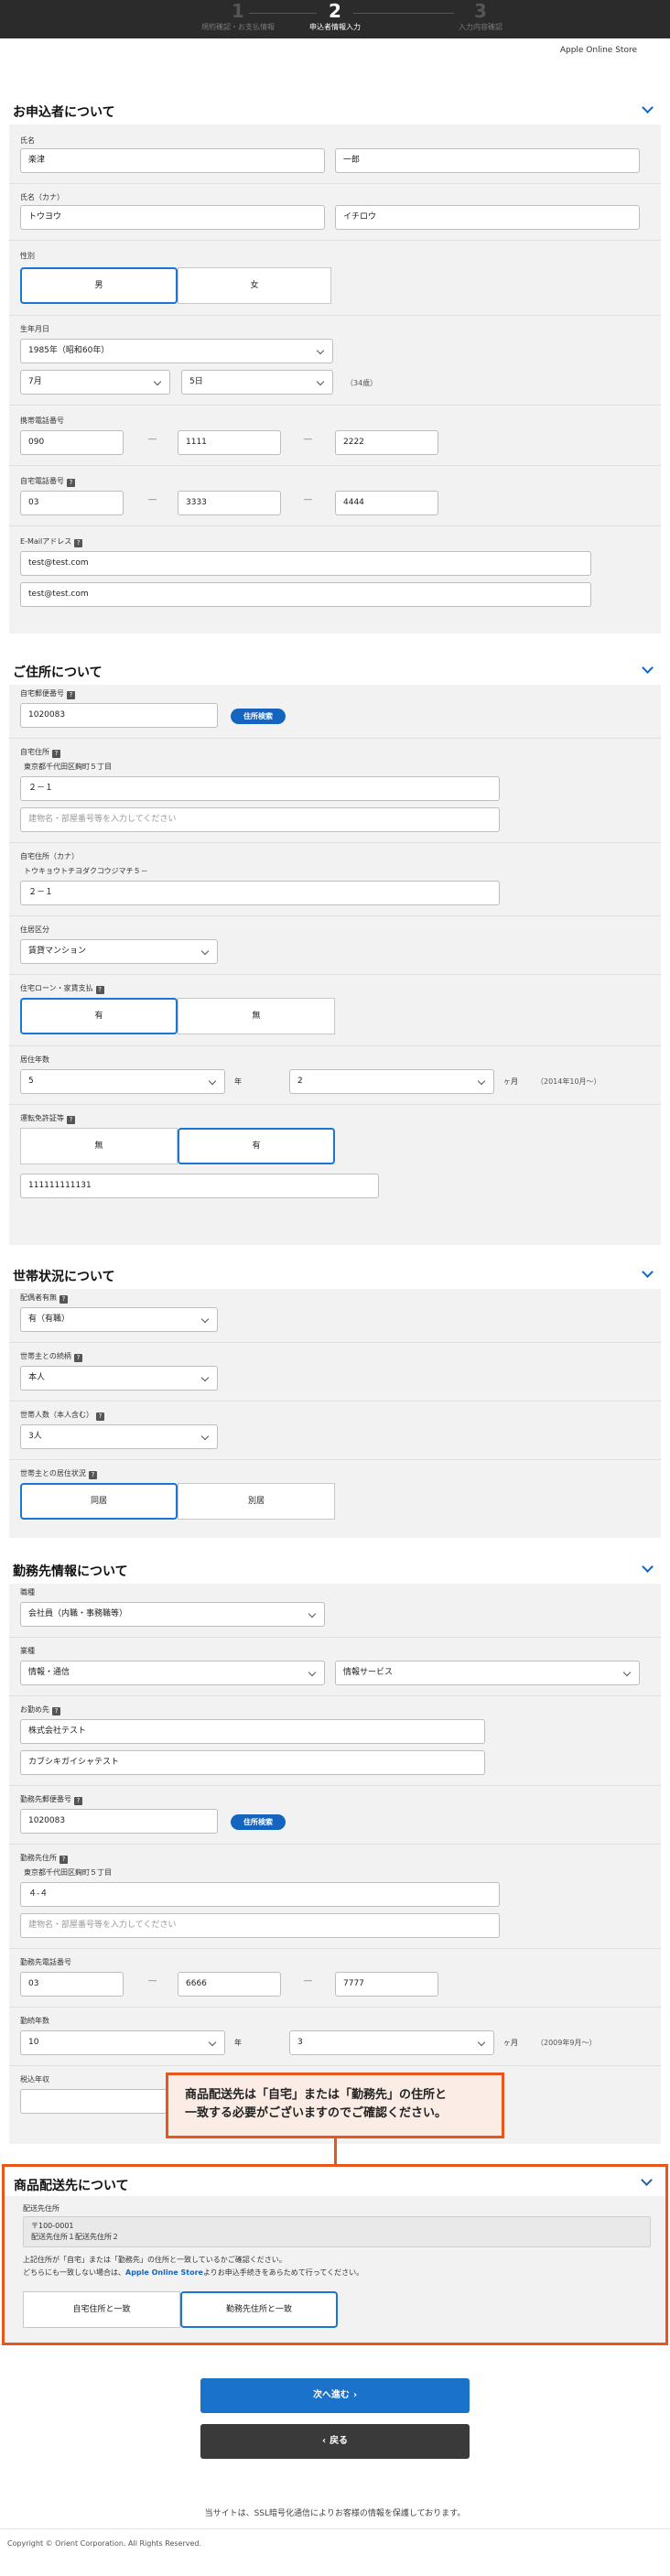 The height and width of the screenshot is (2576, 670). What do you see at coordinates (99, 1502) in the screenshot?
I see `living-together-button: 同居` at bounding box center [99, 1502].